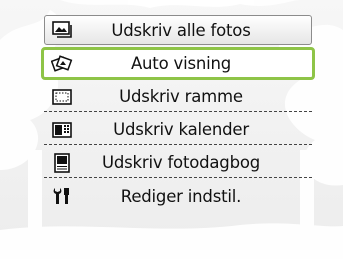  Describe the element at coordinates (62, 163) in the screenshot. I see `photo-diary-icon` at that location.